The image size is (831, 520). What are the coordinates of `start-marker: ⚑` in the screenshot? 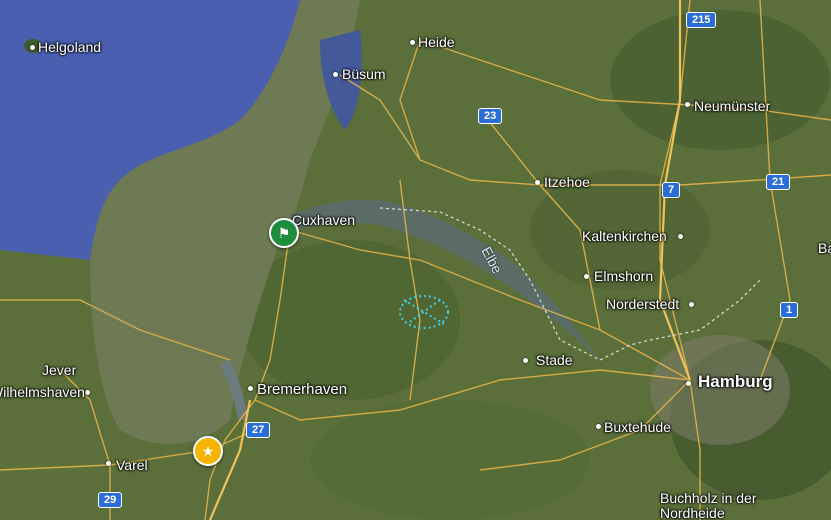 It's located at (284, 233).